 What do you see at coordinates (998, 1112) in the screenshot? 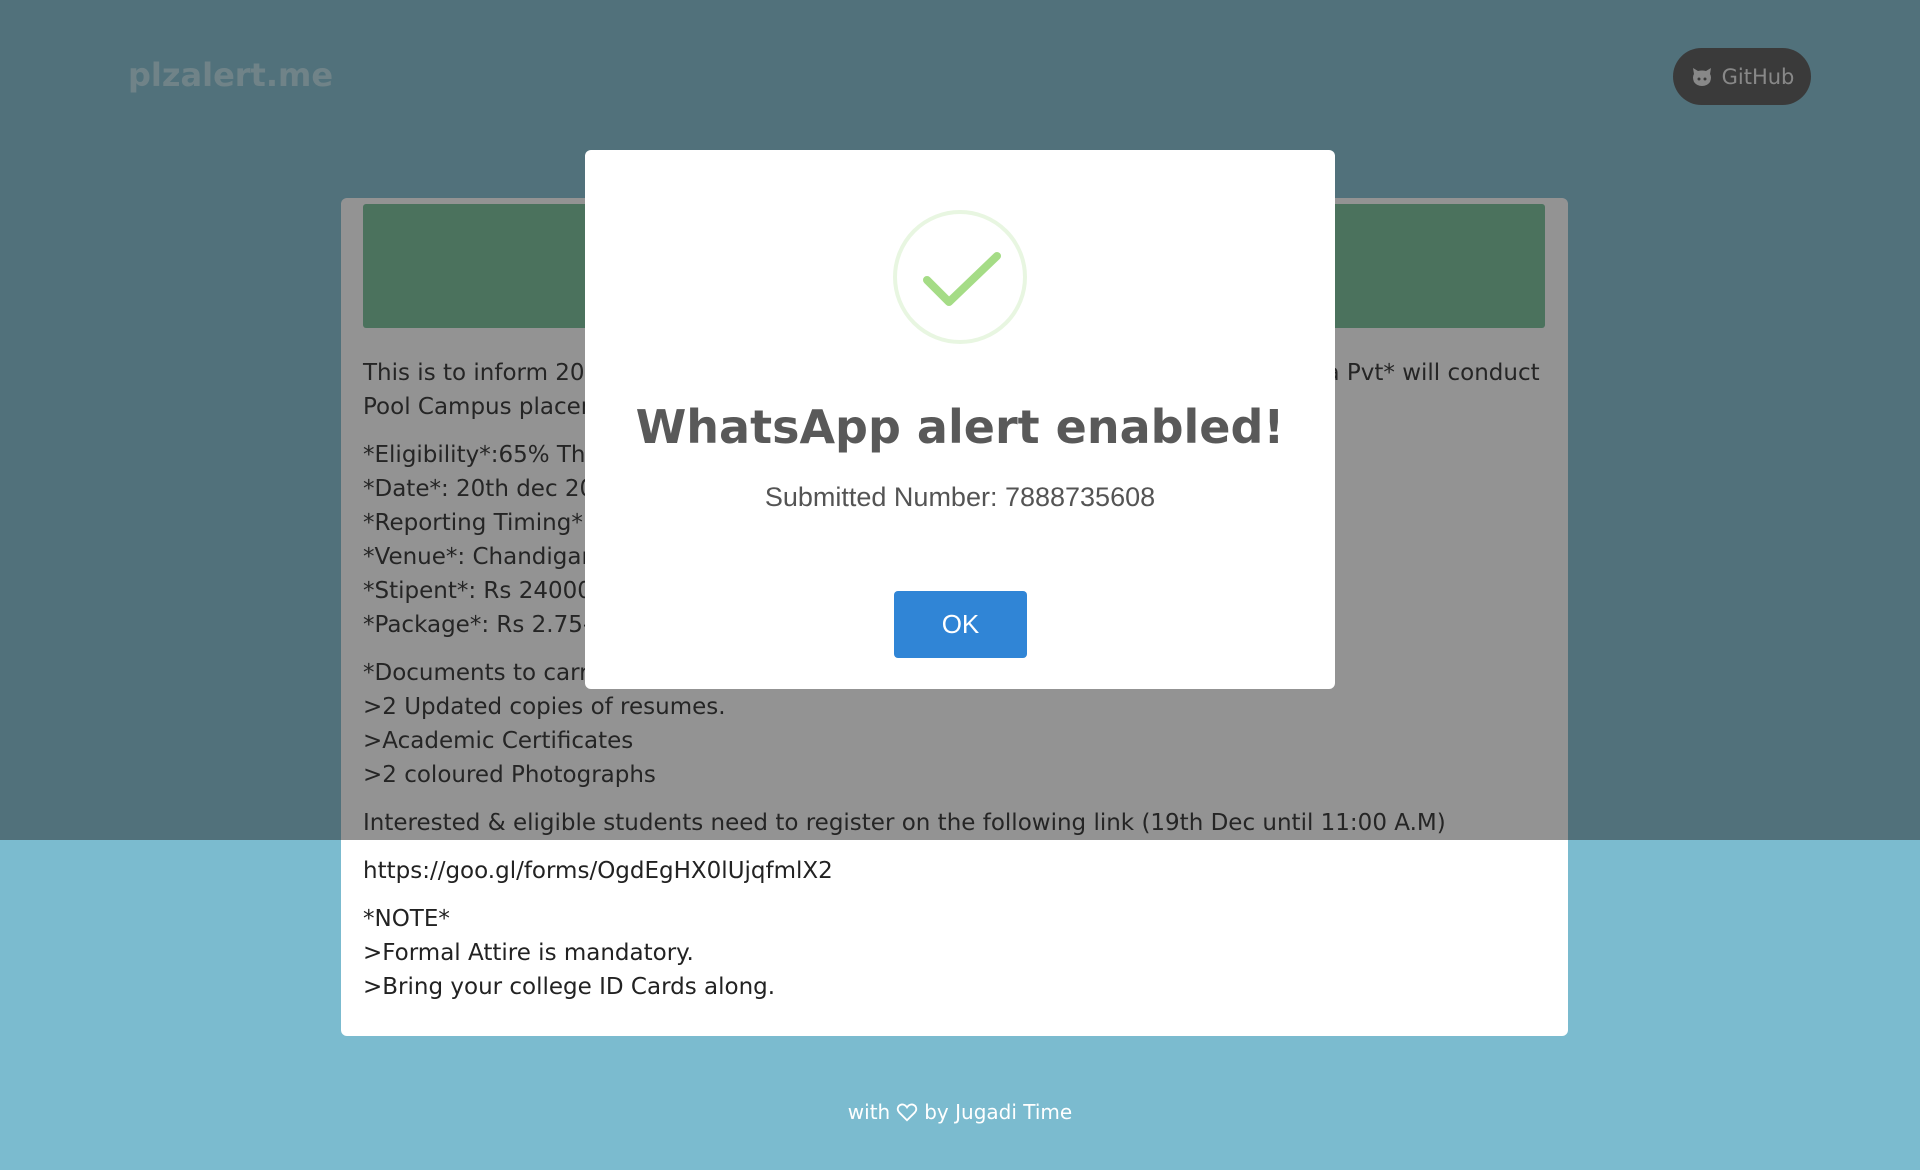
I see `footer-credit: by Jugadi Time` at bounding box center [998, 1112].